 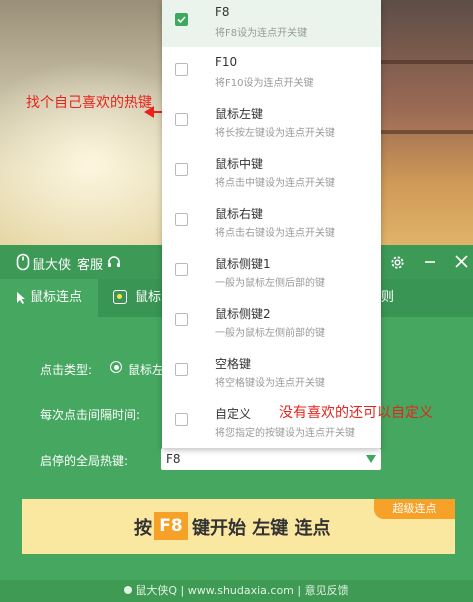 I want to click on option-desc: 将F8设为连点开关键, so click(x=261, y=33).